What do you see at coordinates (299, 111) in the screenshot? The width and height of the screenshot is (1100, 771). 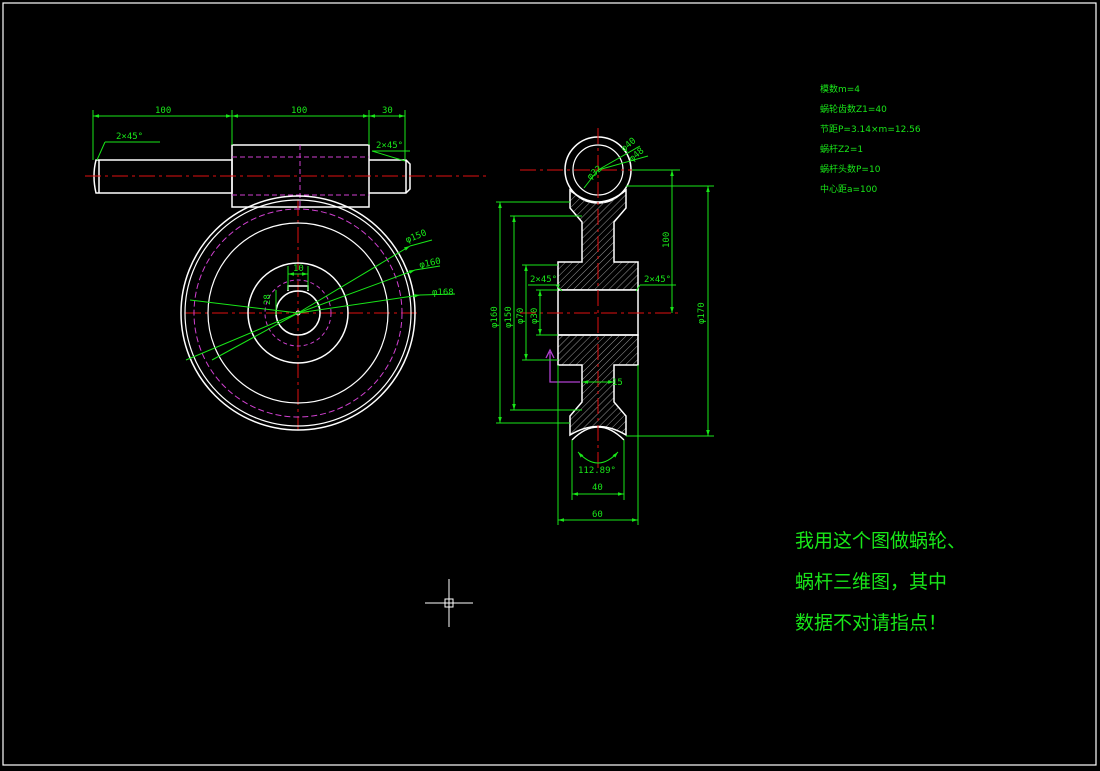 I see `worm-dim-mid: 100` at bounding box center [299, 111].